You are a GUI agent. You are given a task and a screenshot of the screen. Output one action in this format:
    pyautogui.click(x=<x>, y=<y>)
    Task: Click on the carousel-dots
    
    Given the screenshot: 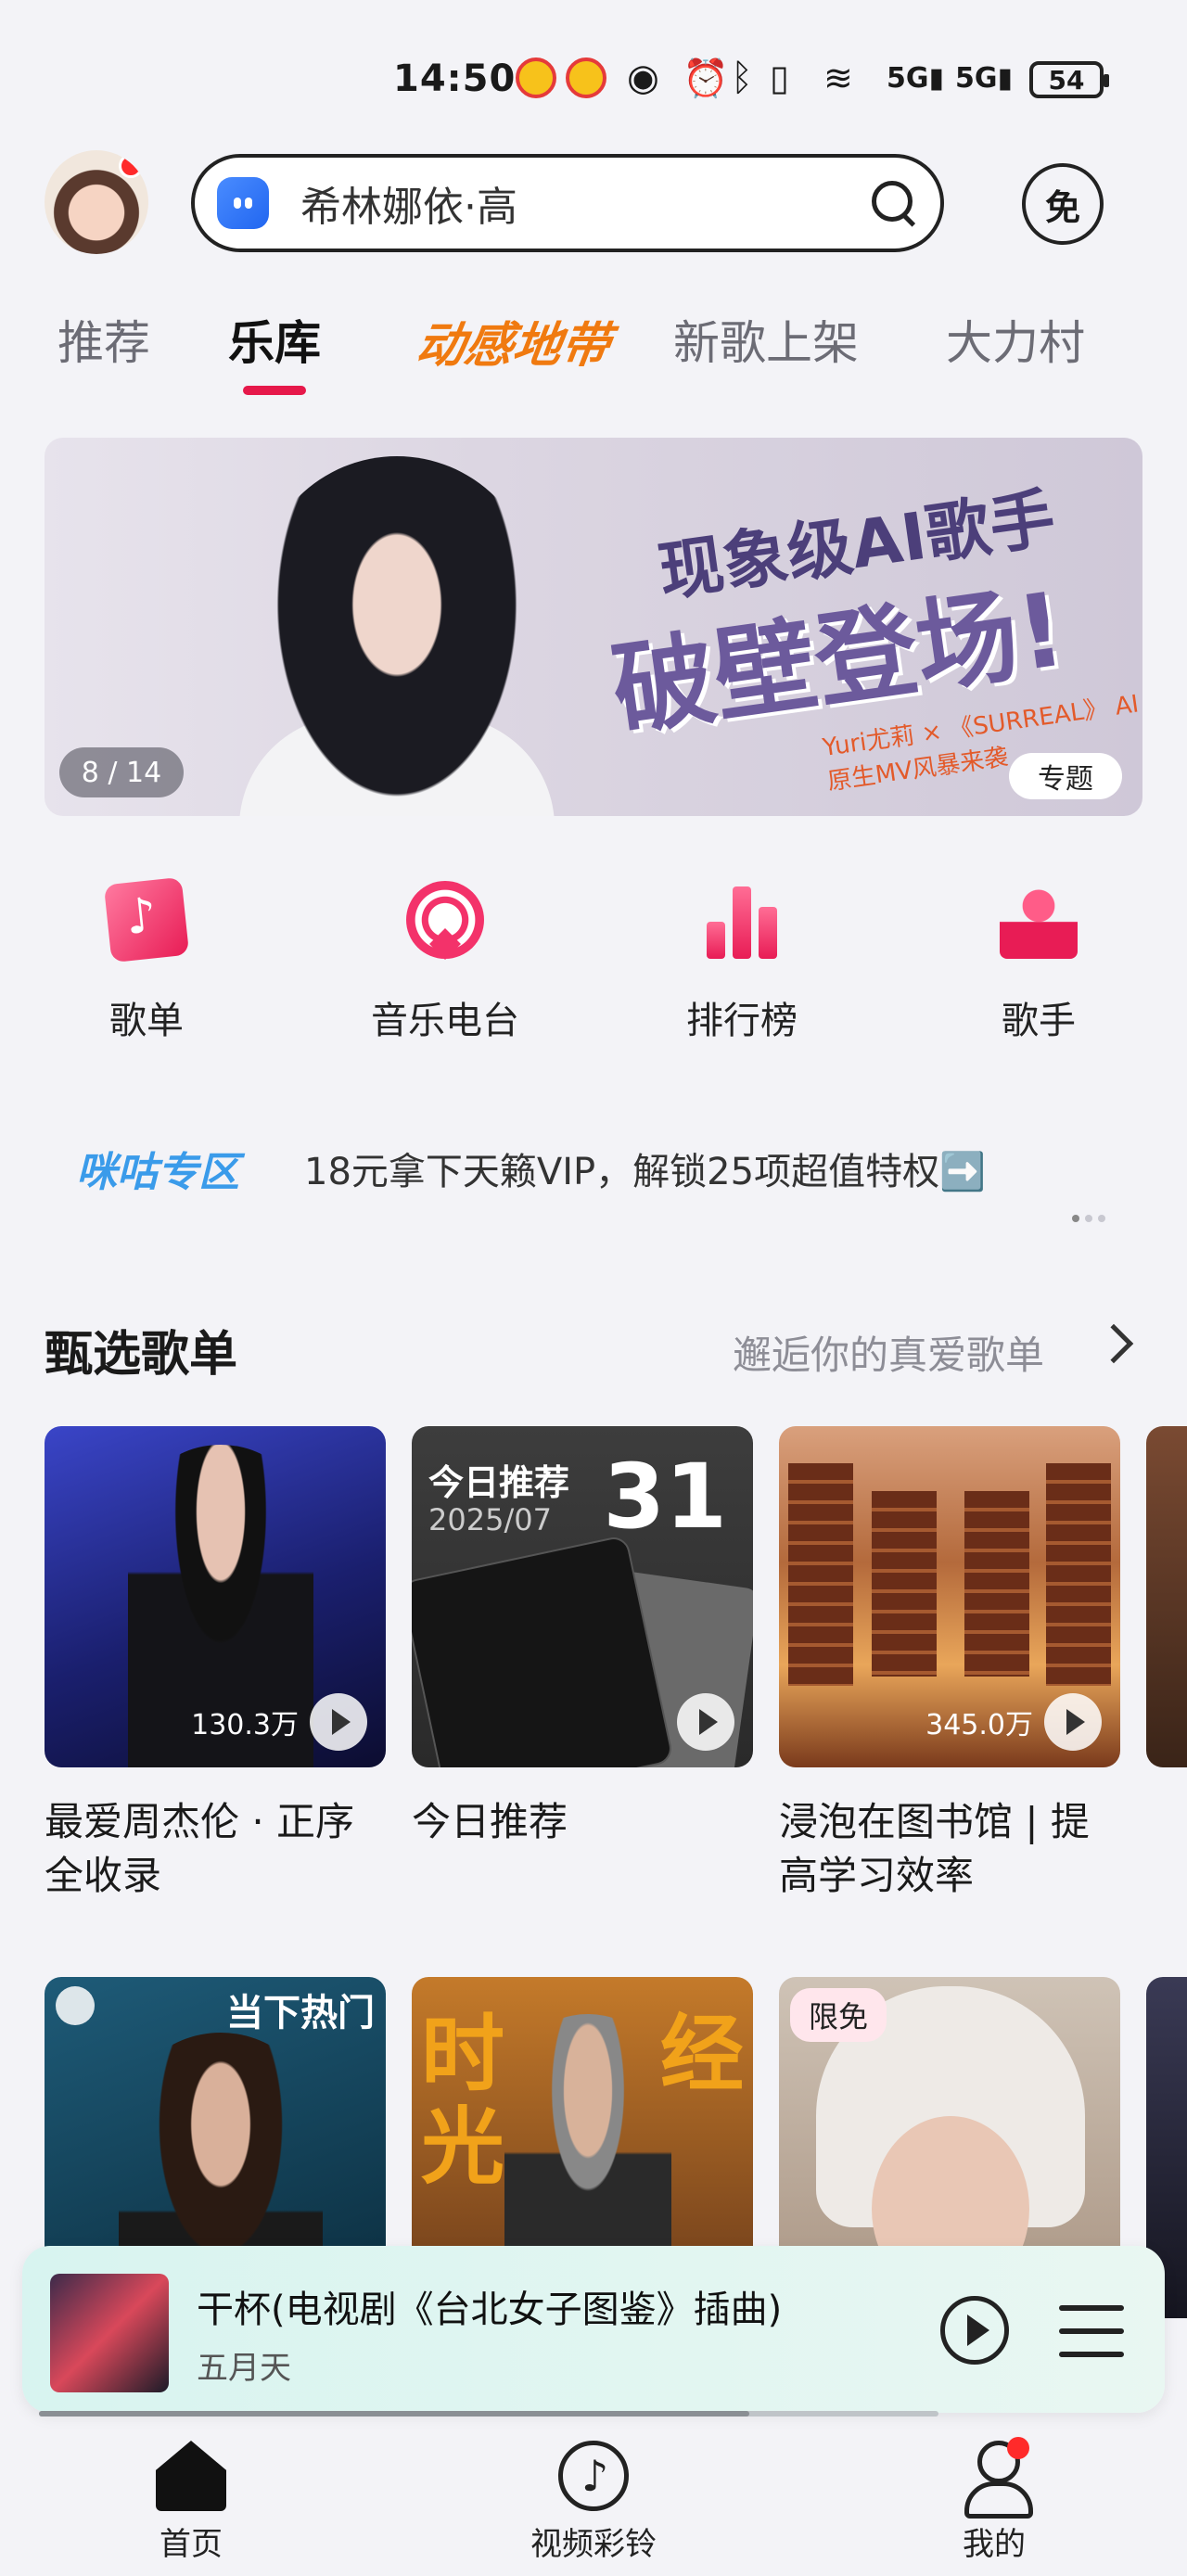 What is the action you would take?
    pyautogui.click(x=1088, y=1218)
    